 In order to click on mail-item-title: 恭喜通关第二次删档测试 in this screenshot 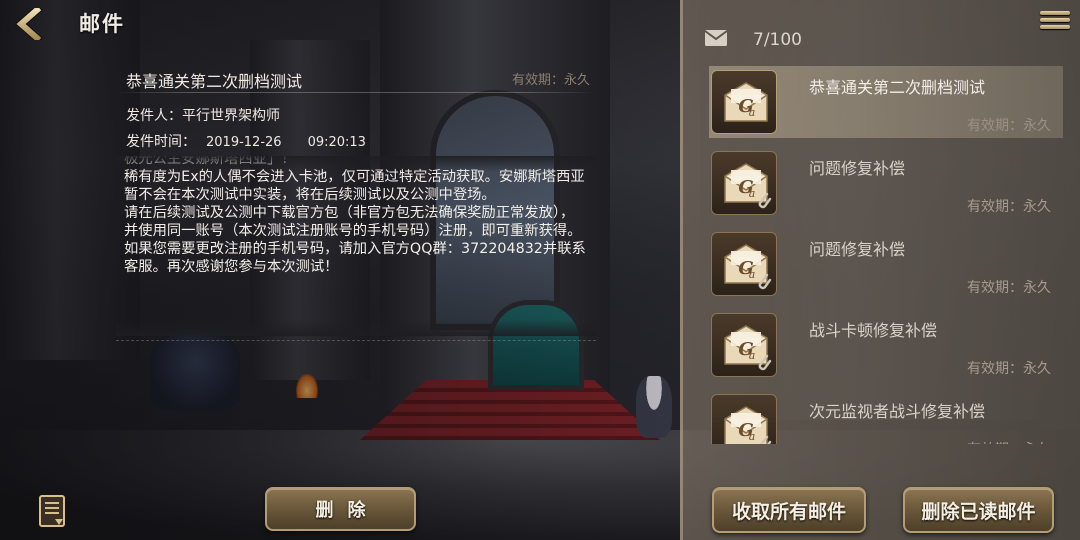, I will do `click(897, 87)`.